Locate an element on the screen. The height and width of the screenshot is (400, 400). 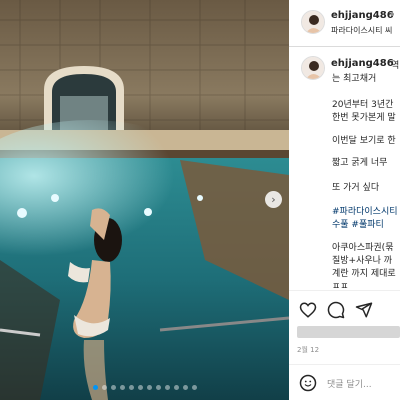
caption-avatar is located at coordinates (313, 68).